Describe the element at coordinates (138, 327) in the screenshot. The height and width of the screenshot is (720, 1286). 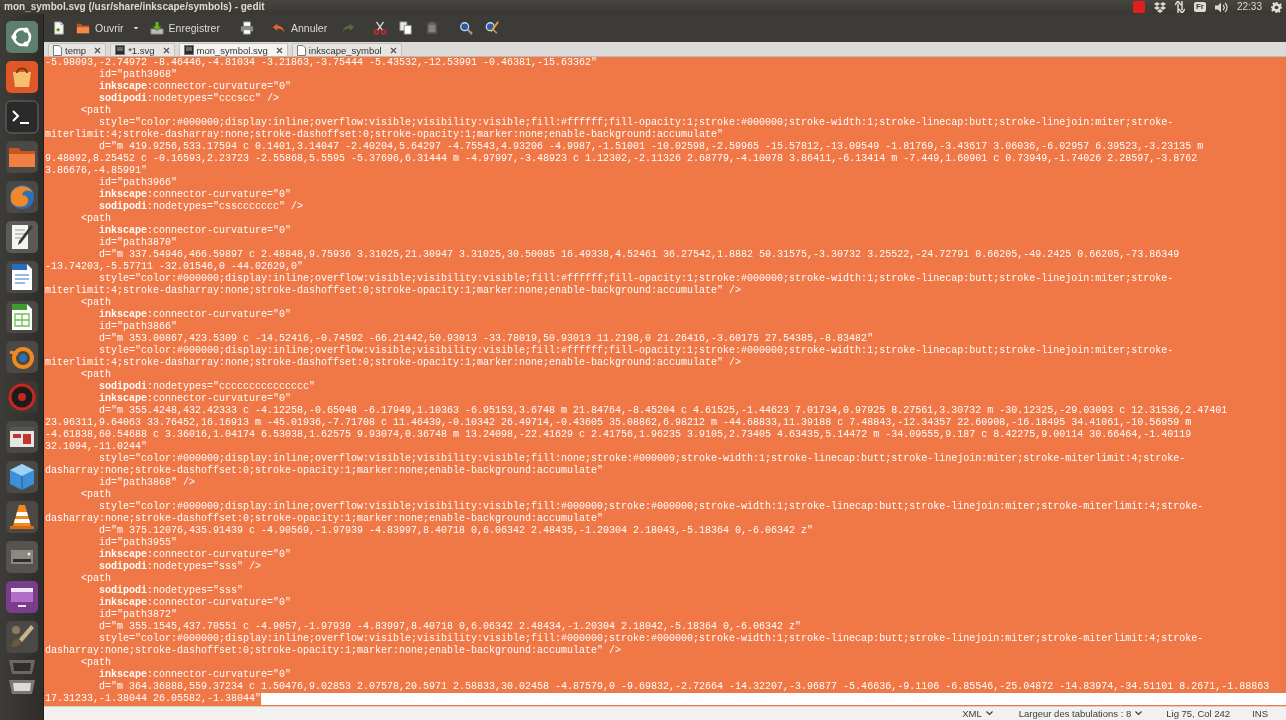
I see `code-line: id="path3866"` at that location.